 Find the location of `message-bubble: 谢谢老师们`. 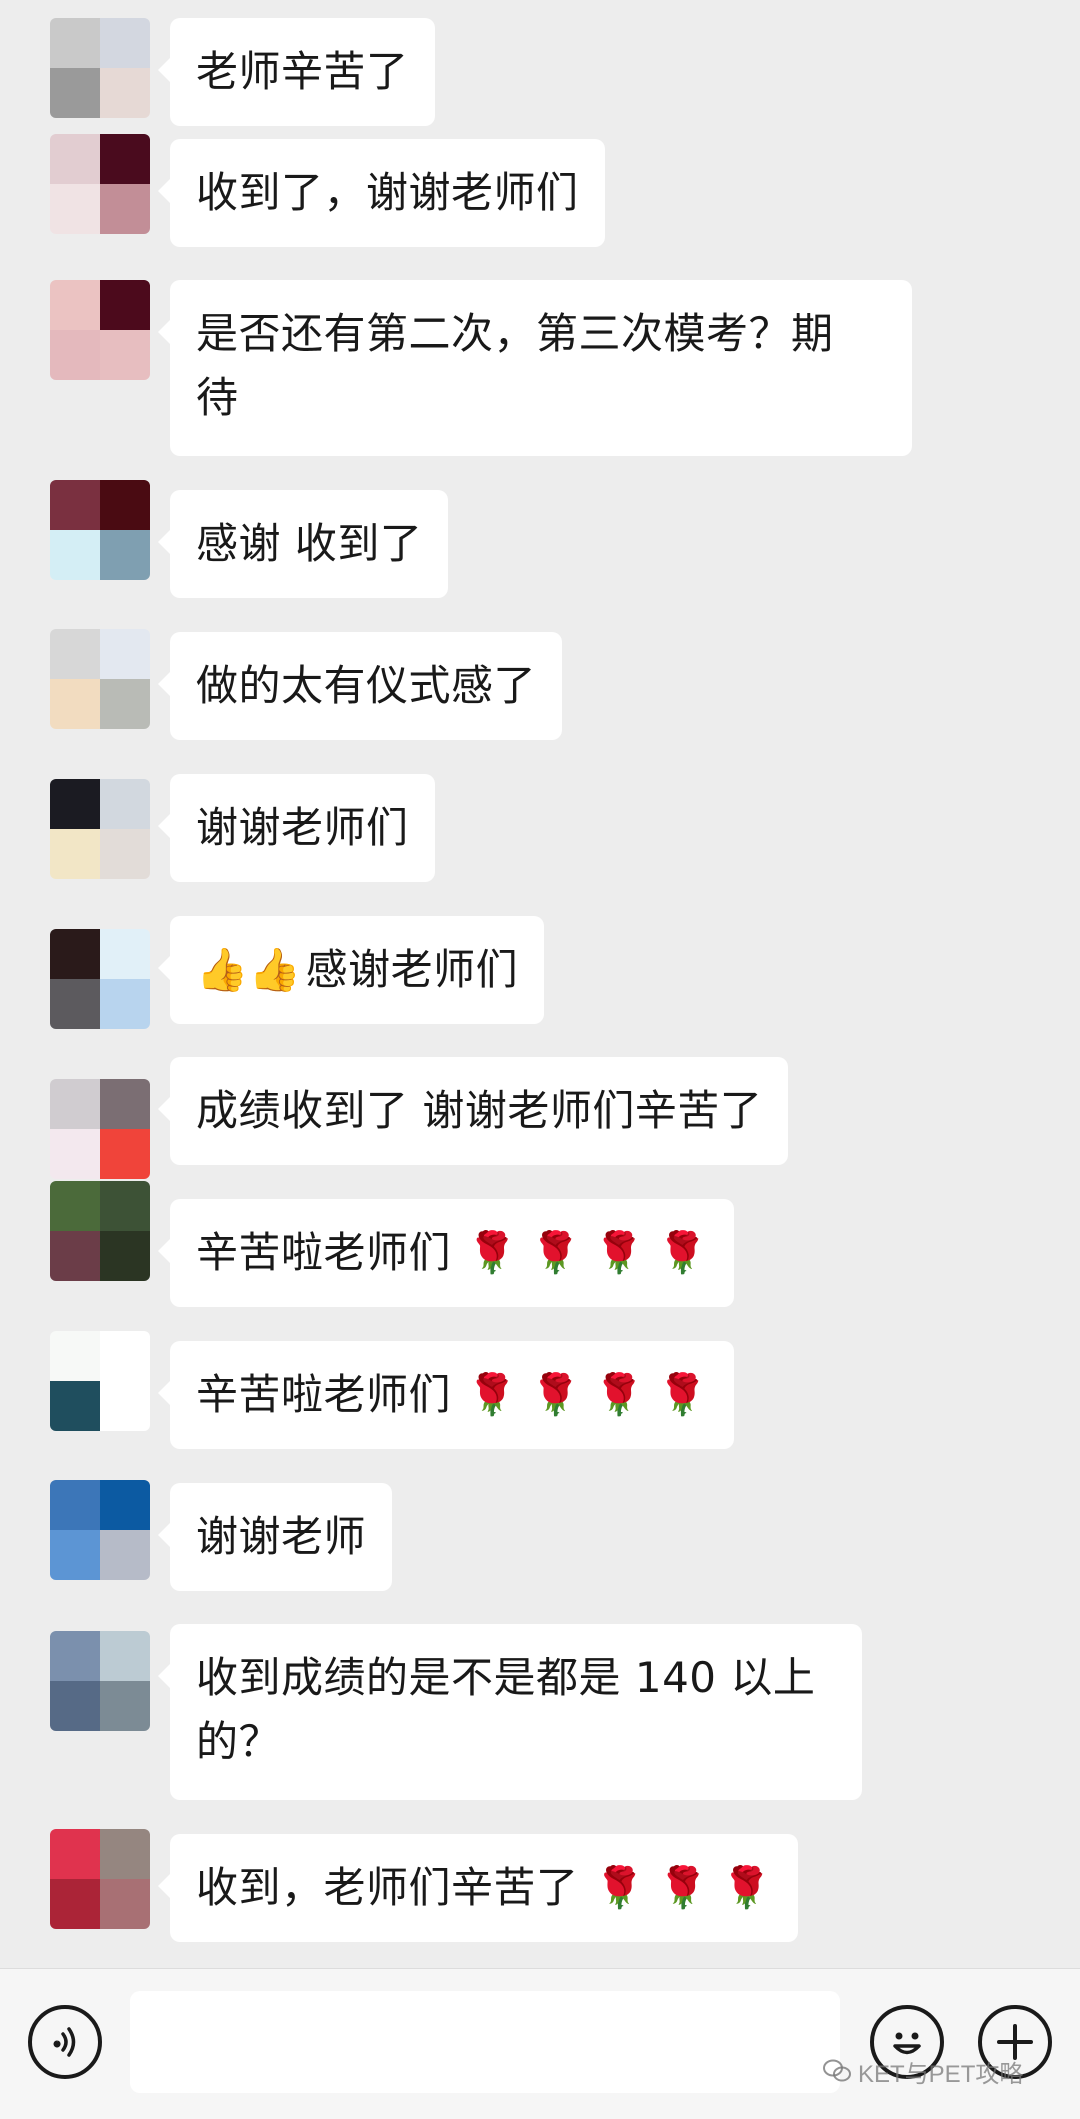

message-bubble: 谢谢老师们 is located at coordinates (296, 828).